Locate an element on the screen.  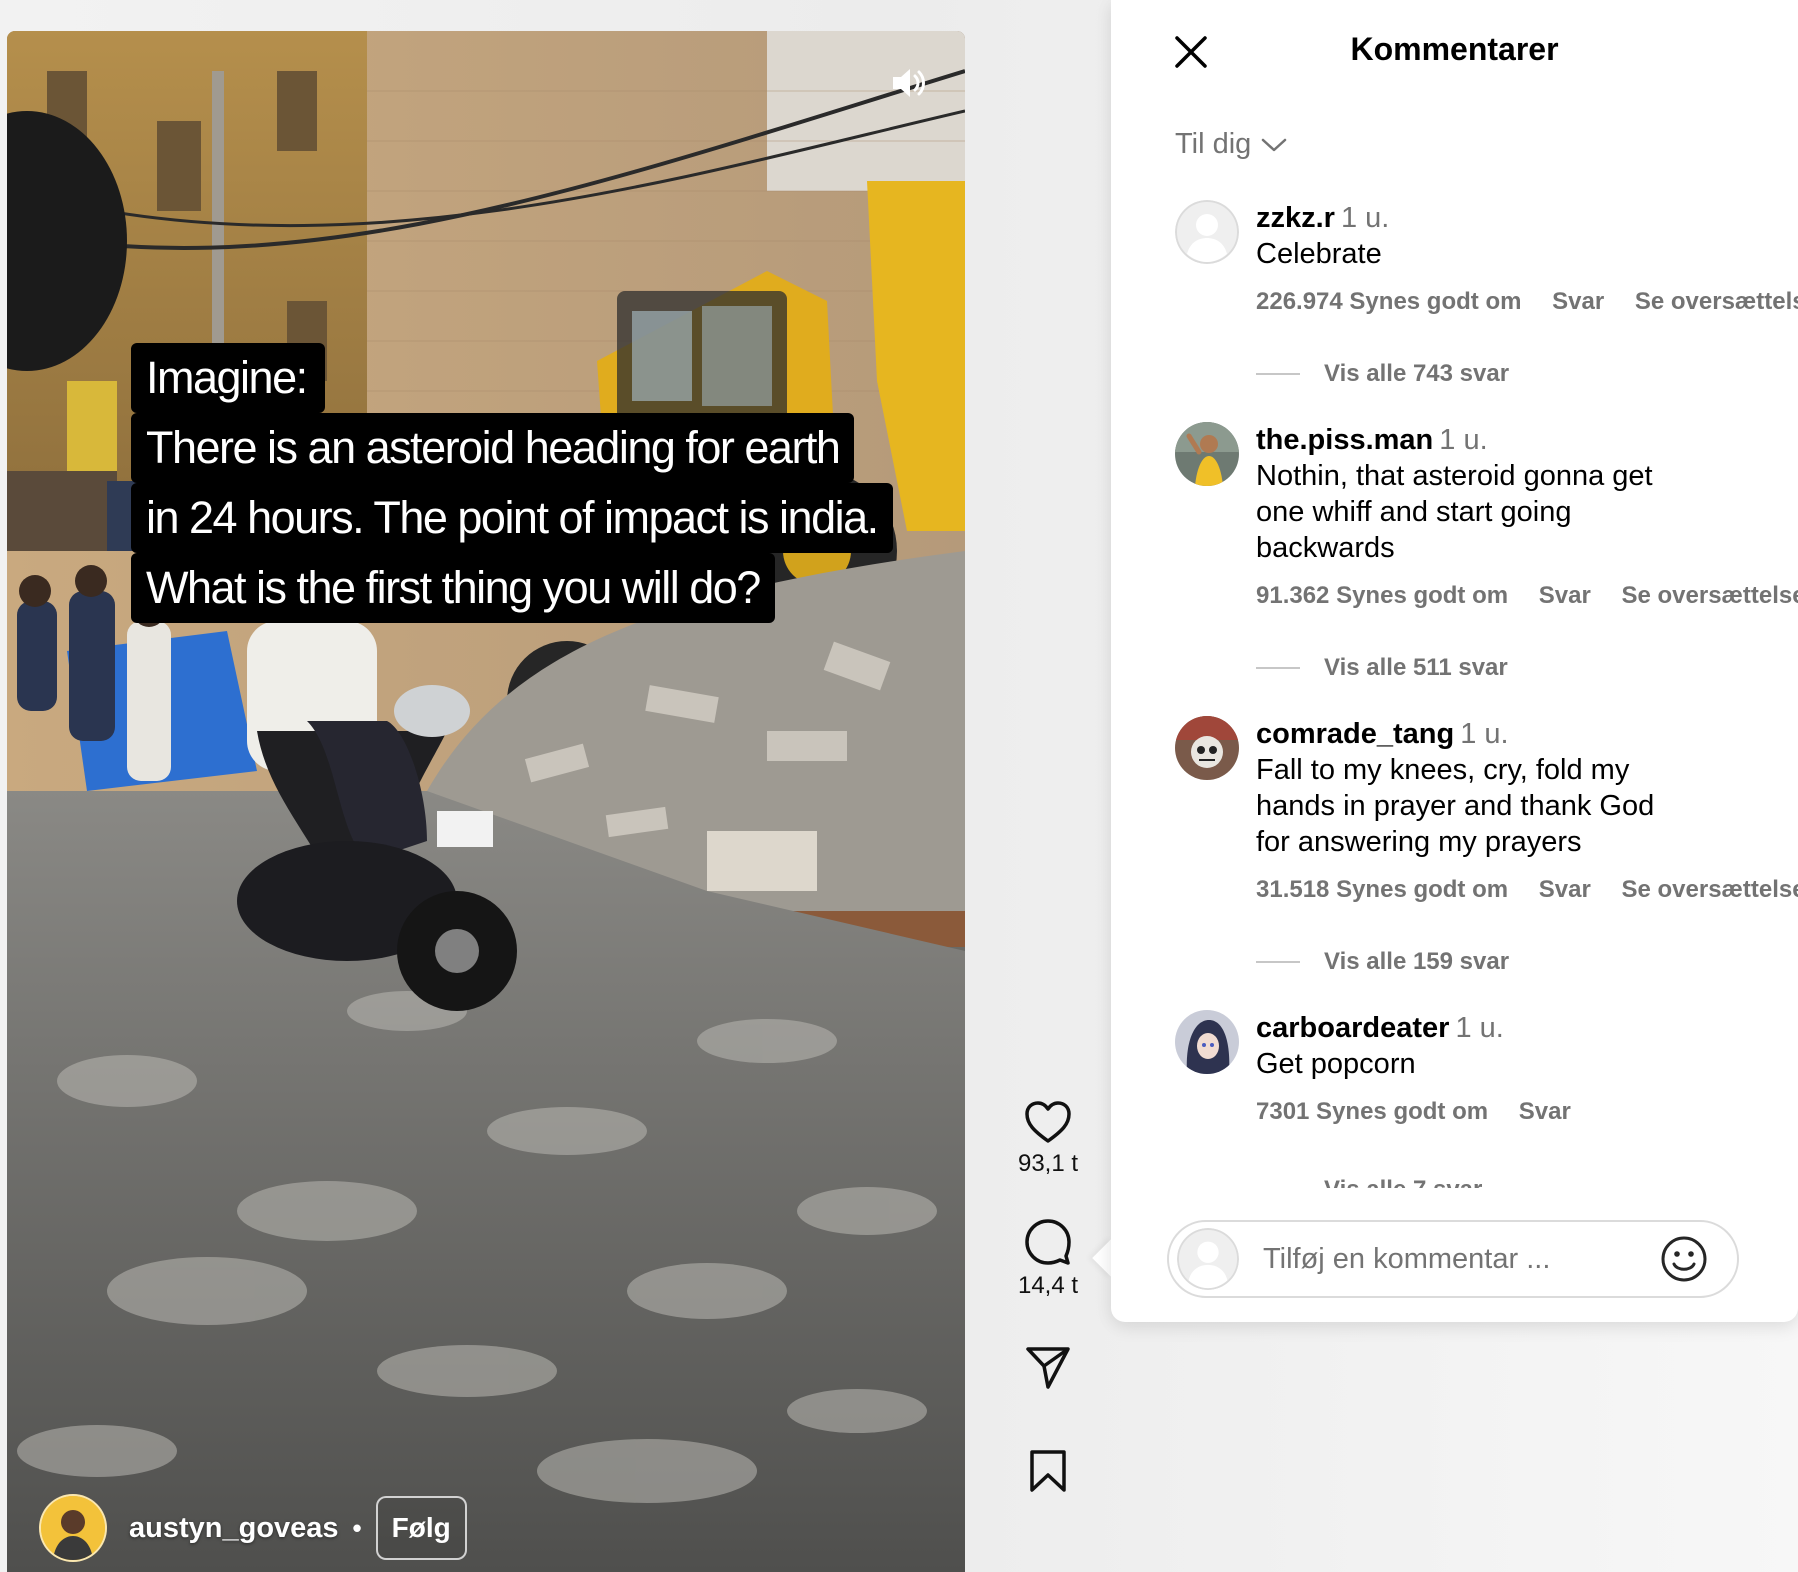
comment-like-count: 31.518 Synes godt om is located at coordinates (1382, 889).